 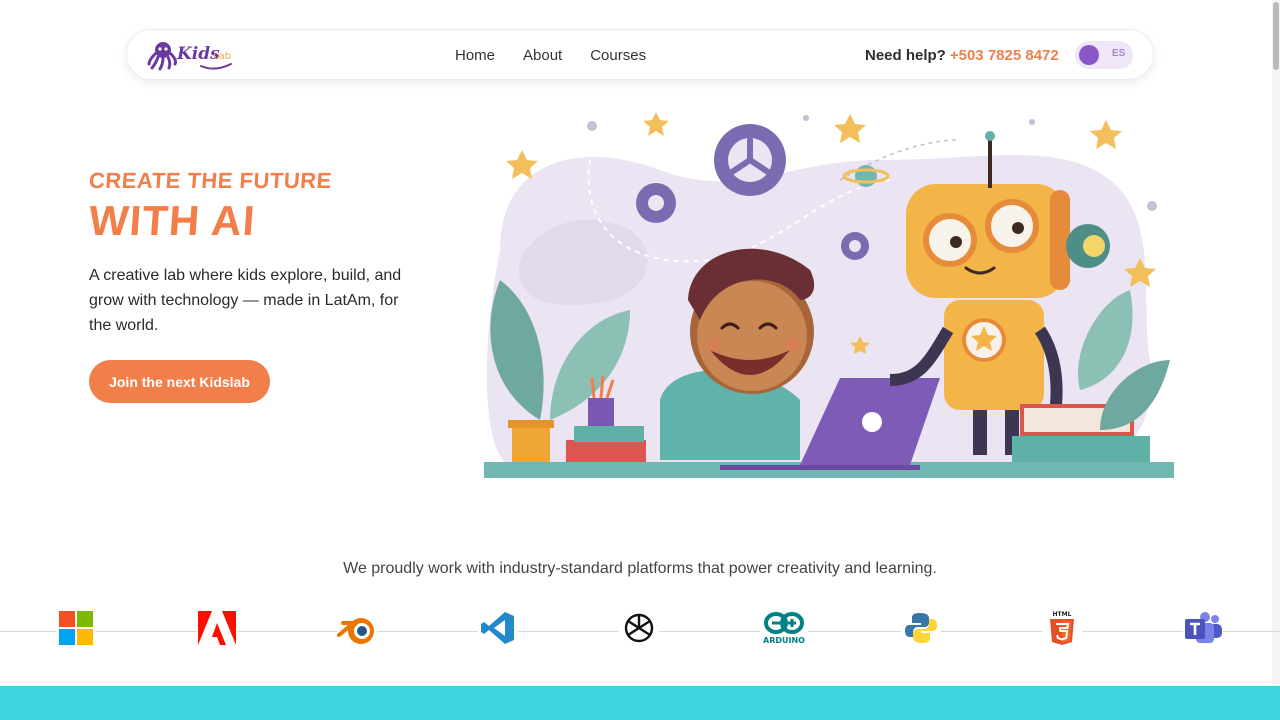 I want to click on arduino-label: ARDUINO, so click(x=784, y=640).